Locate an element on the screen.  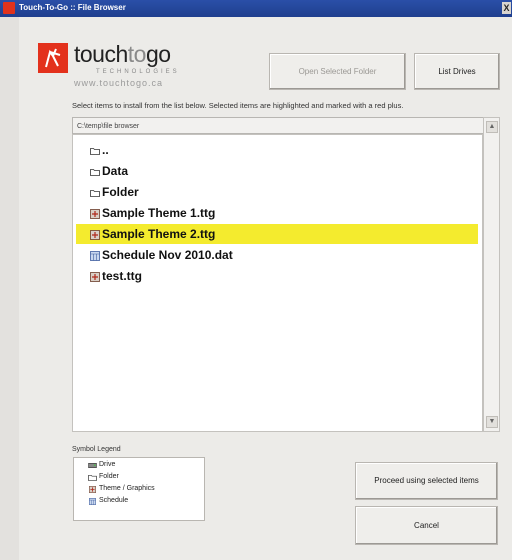
legend-item-label: Folder is located at coordinates (109, 476).